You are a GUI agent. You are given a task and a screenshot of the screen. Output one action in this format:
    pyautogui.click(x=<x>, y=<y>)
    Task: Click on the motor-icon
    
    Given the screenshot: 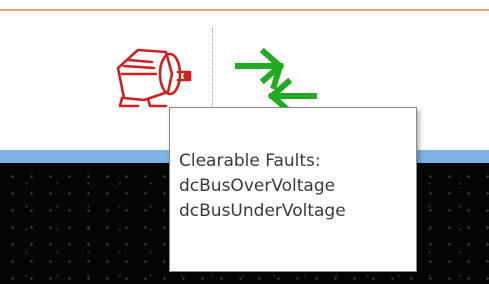 What is the action you would take?
    pyautogui.click(x=154, y=76)
    